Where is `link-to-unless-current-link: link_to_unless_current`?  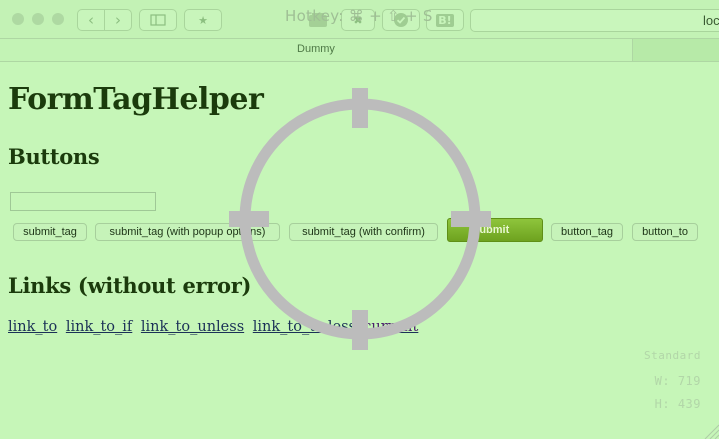
link-to-unless-current-link: link_to_unless_current is located at coordinates (336, 327).